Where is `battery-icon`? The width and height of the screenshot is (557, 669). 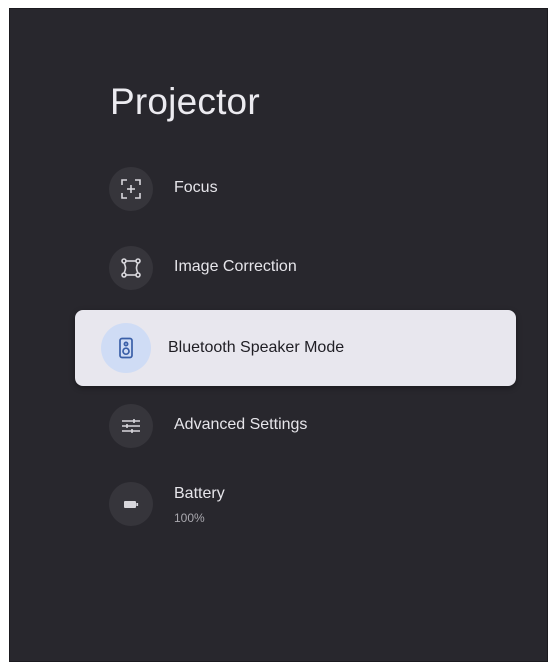
battery-icon is located at coordinates (131, 504).